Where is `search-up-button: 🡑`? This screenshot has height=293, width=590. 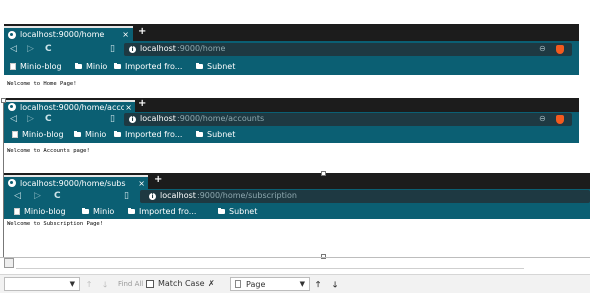
search-up-button: 🡑 is located at coordinates (318, 286).